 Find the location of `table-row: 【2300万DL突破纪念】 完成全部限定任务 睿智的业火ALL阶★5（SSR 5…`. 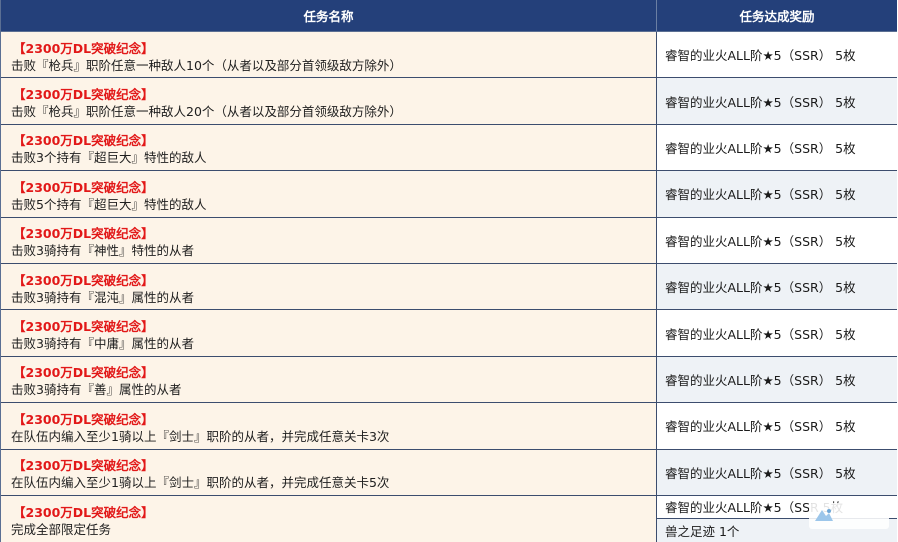

table-row: 【2300万DL突破纪念】 完成全部限定任务 睿智的业火ALL阶★5（SSR 5… is located at coordinates (449, 518).